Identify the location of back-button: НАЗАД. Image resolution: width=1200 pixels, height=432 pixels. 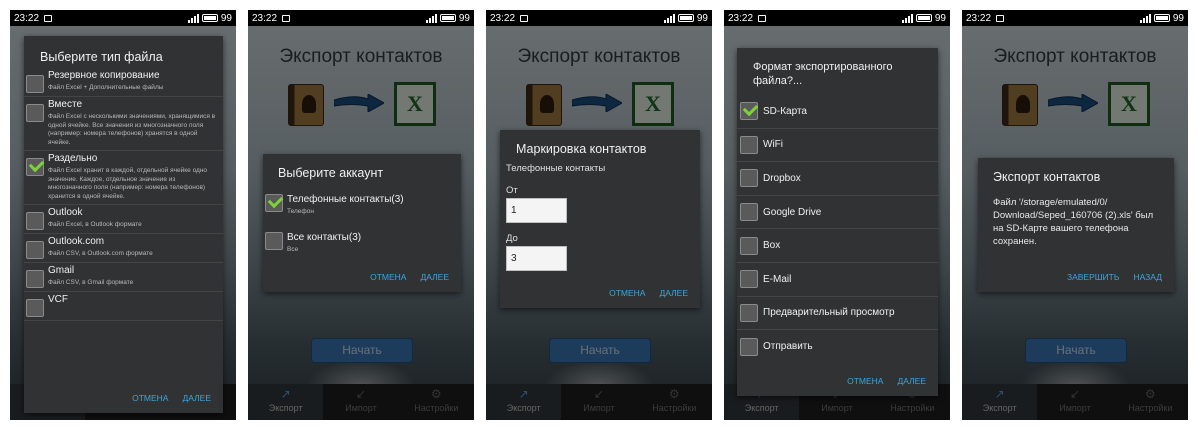
(1147, 277).